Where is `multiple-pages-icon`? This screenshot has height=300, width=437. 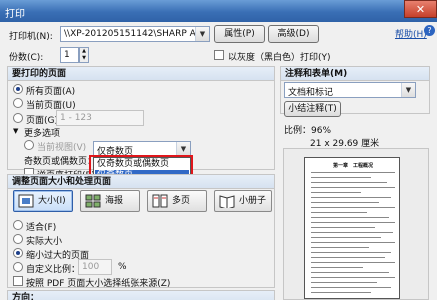 multiple-pages-icon is located at coordinates (160, 201).